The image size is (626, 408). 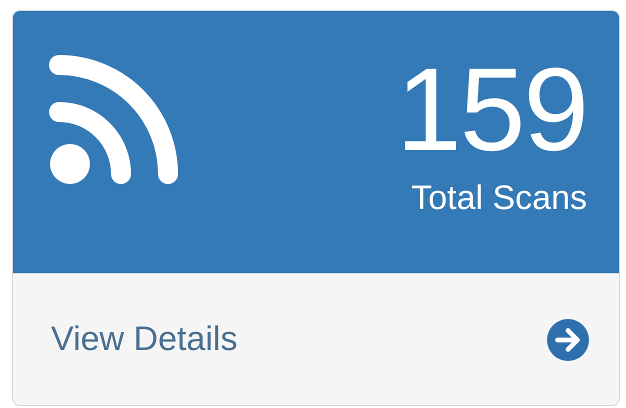 What do you see at coordinates (144, 339) in the screenshot?
I see `view-details-link: View Details` at bounding box center [144, 339].